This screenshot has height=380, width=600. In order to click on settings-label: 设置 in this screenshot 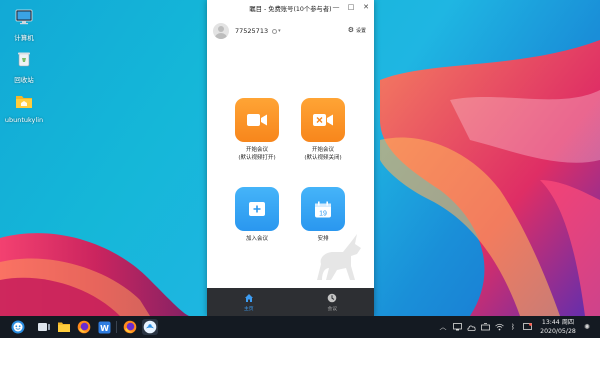, I will do `click(360, 30)`.